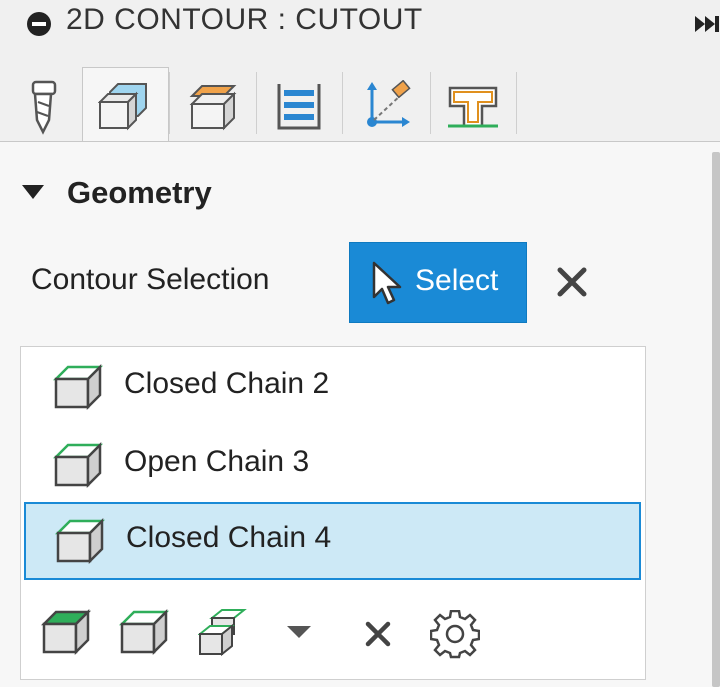 Image resolution: width=720 pixels, height=687 pixels. What do you see at coordinates (43, 107) in the screenshot?
I see `tool-tab-icon` at bounding box center [43, 107].